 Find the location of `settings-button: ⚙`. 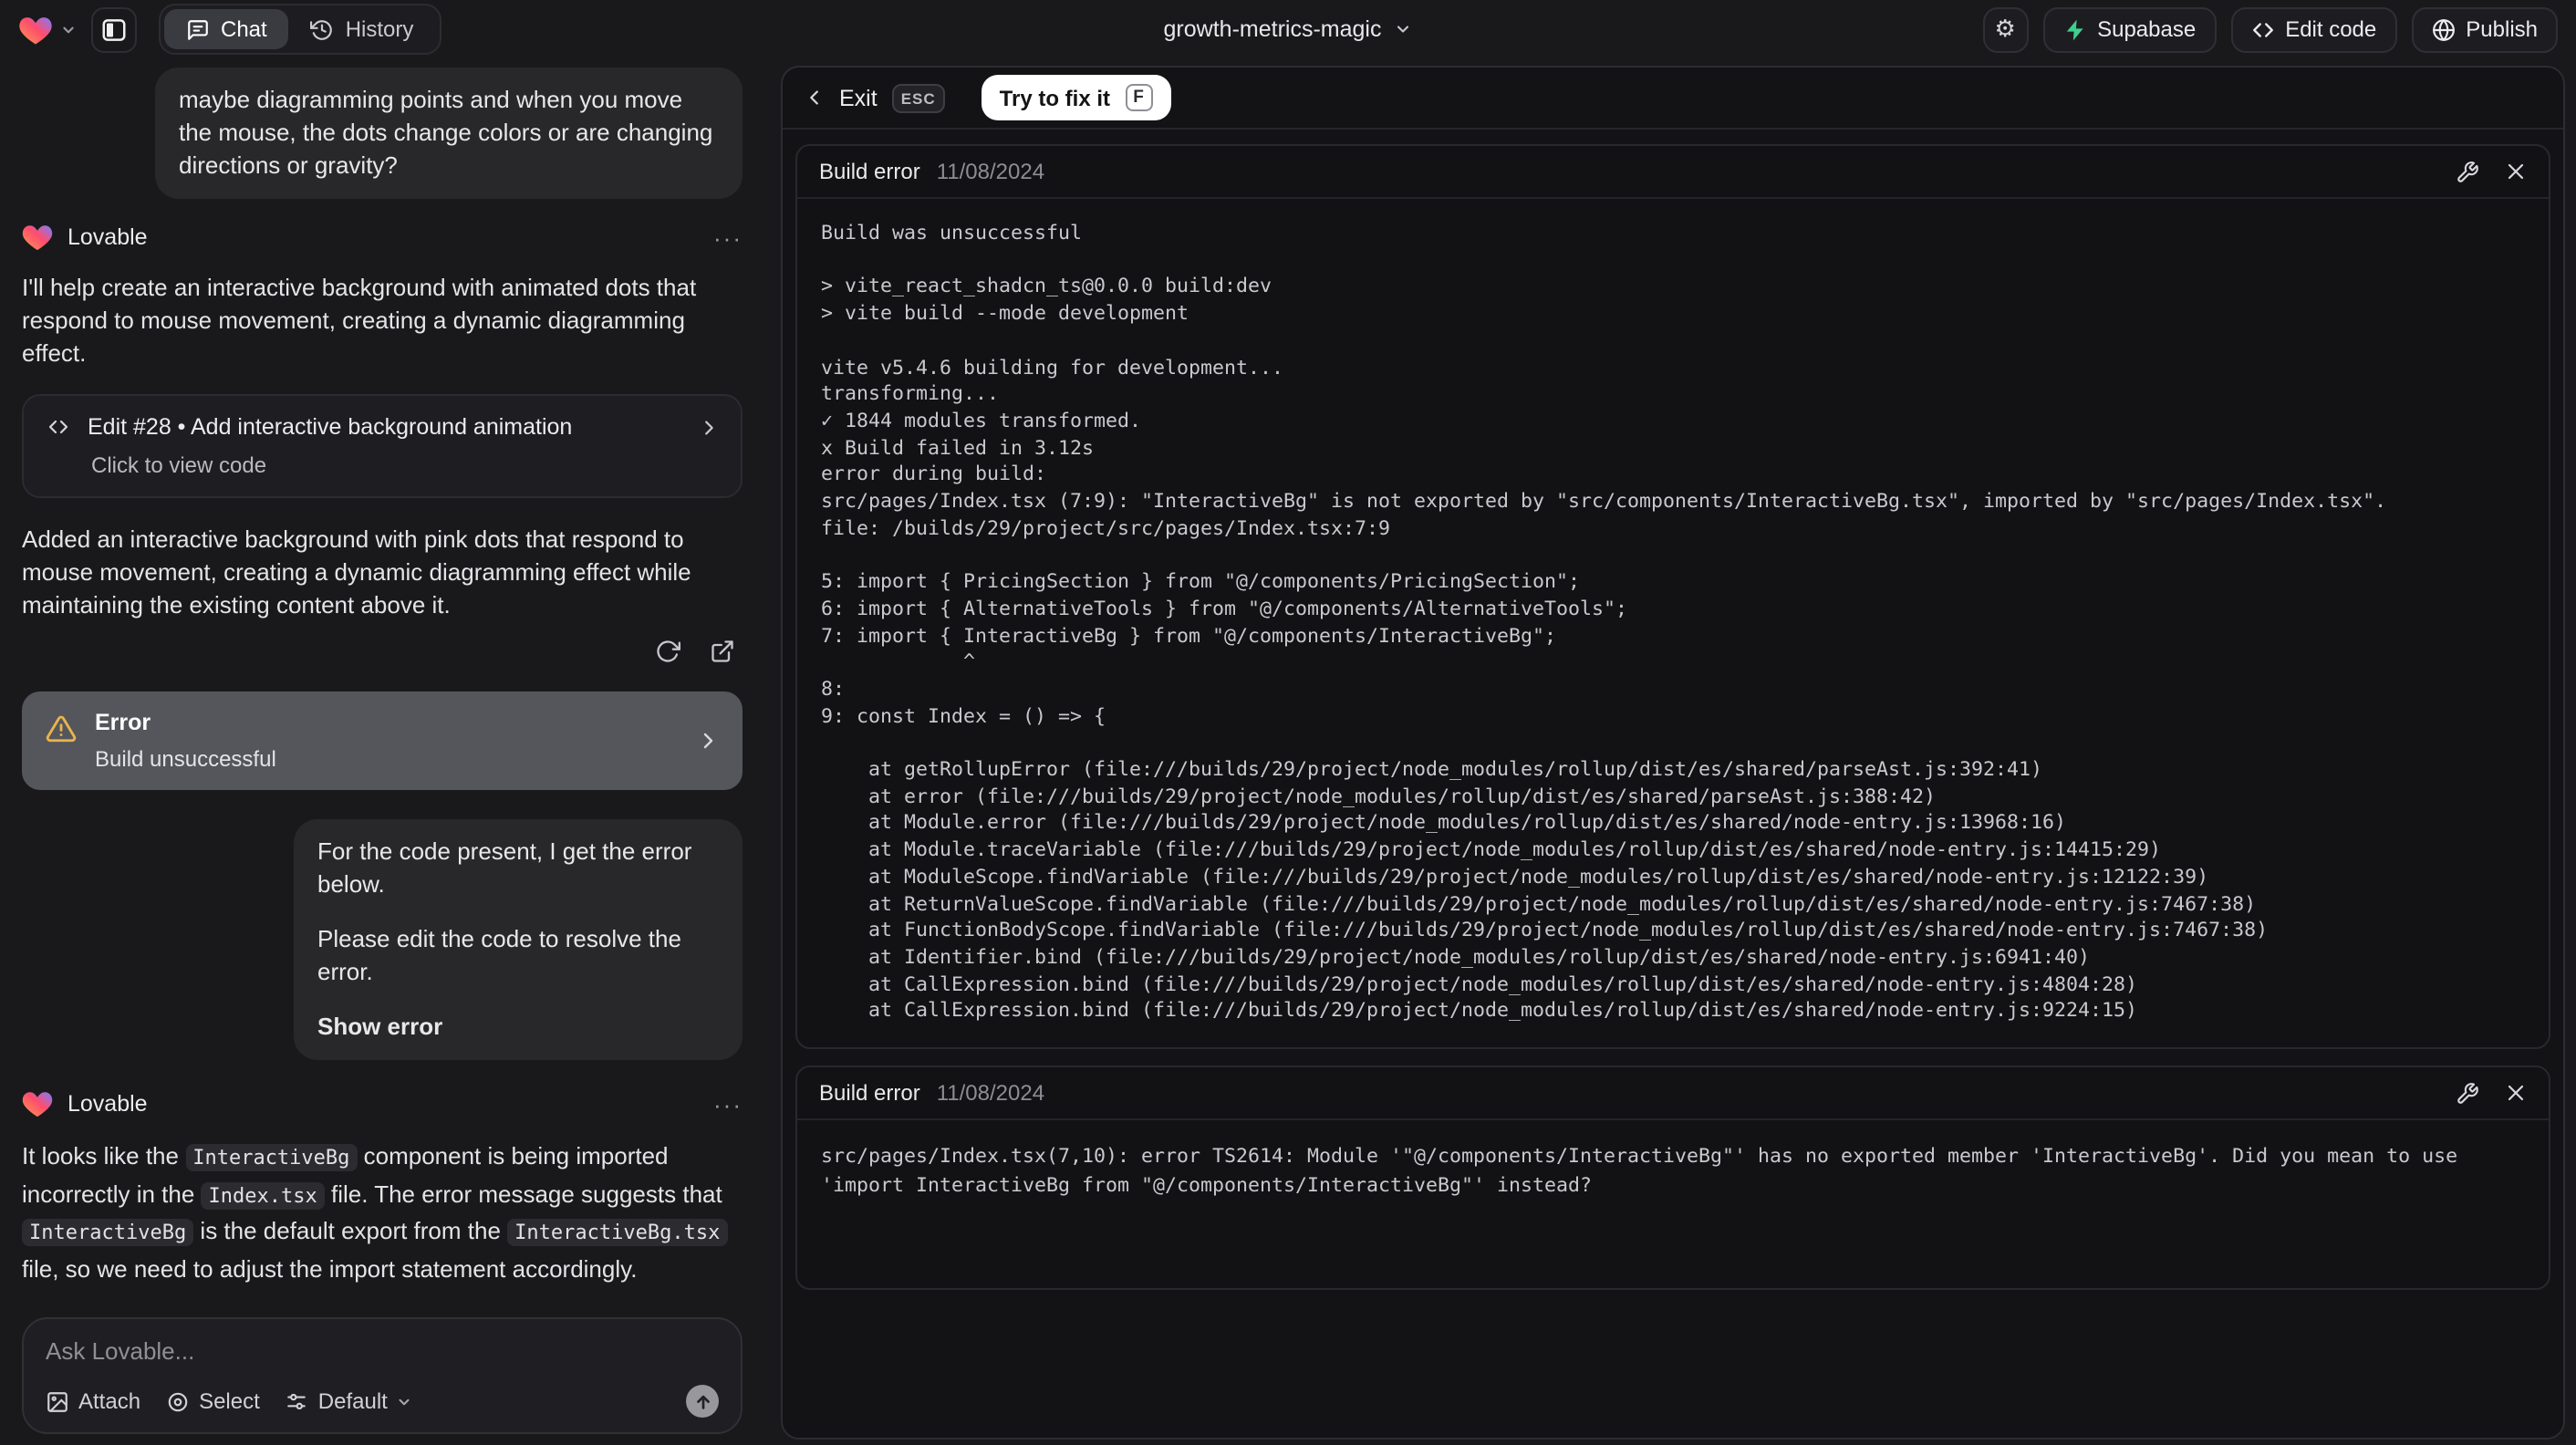

settings-button: ⚙ is located at coordinates (2006, 29).